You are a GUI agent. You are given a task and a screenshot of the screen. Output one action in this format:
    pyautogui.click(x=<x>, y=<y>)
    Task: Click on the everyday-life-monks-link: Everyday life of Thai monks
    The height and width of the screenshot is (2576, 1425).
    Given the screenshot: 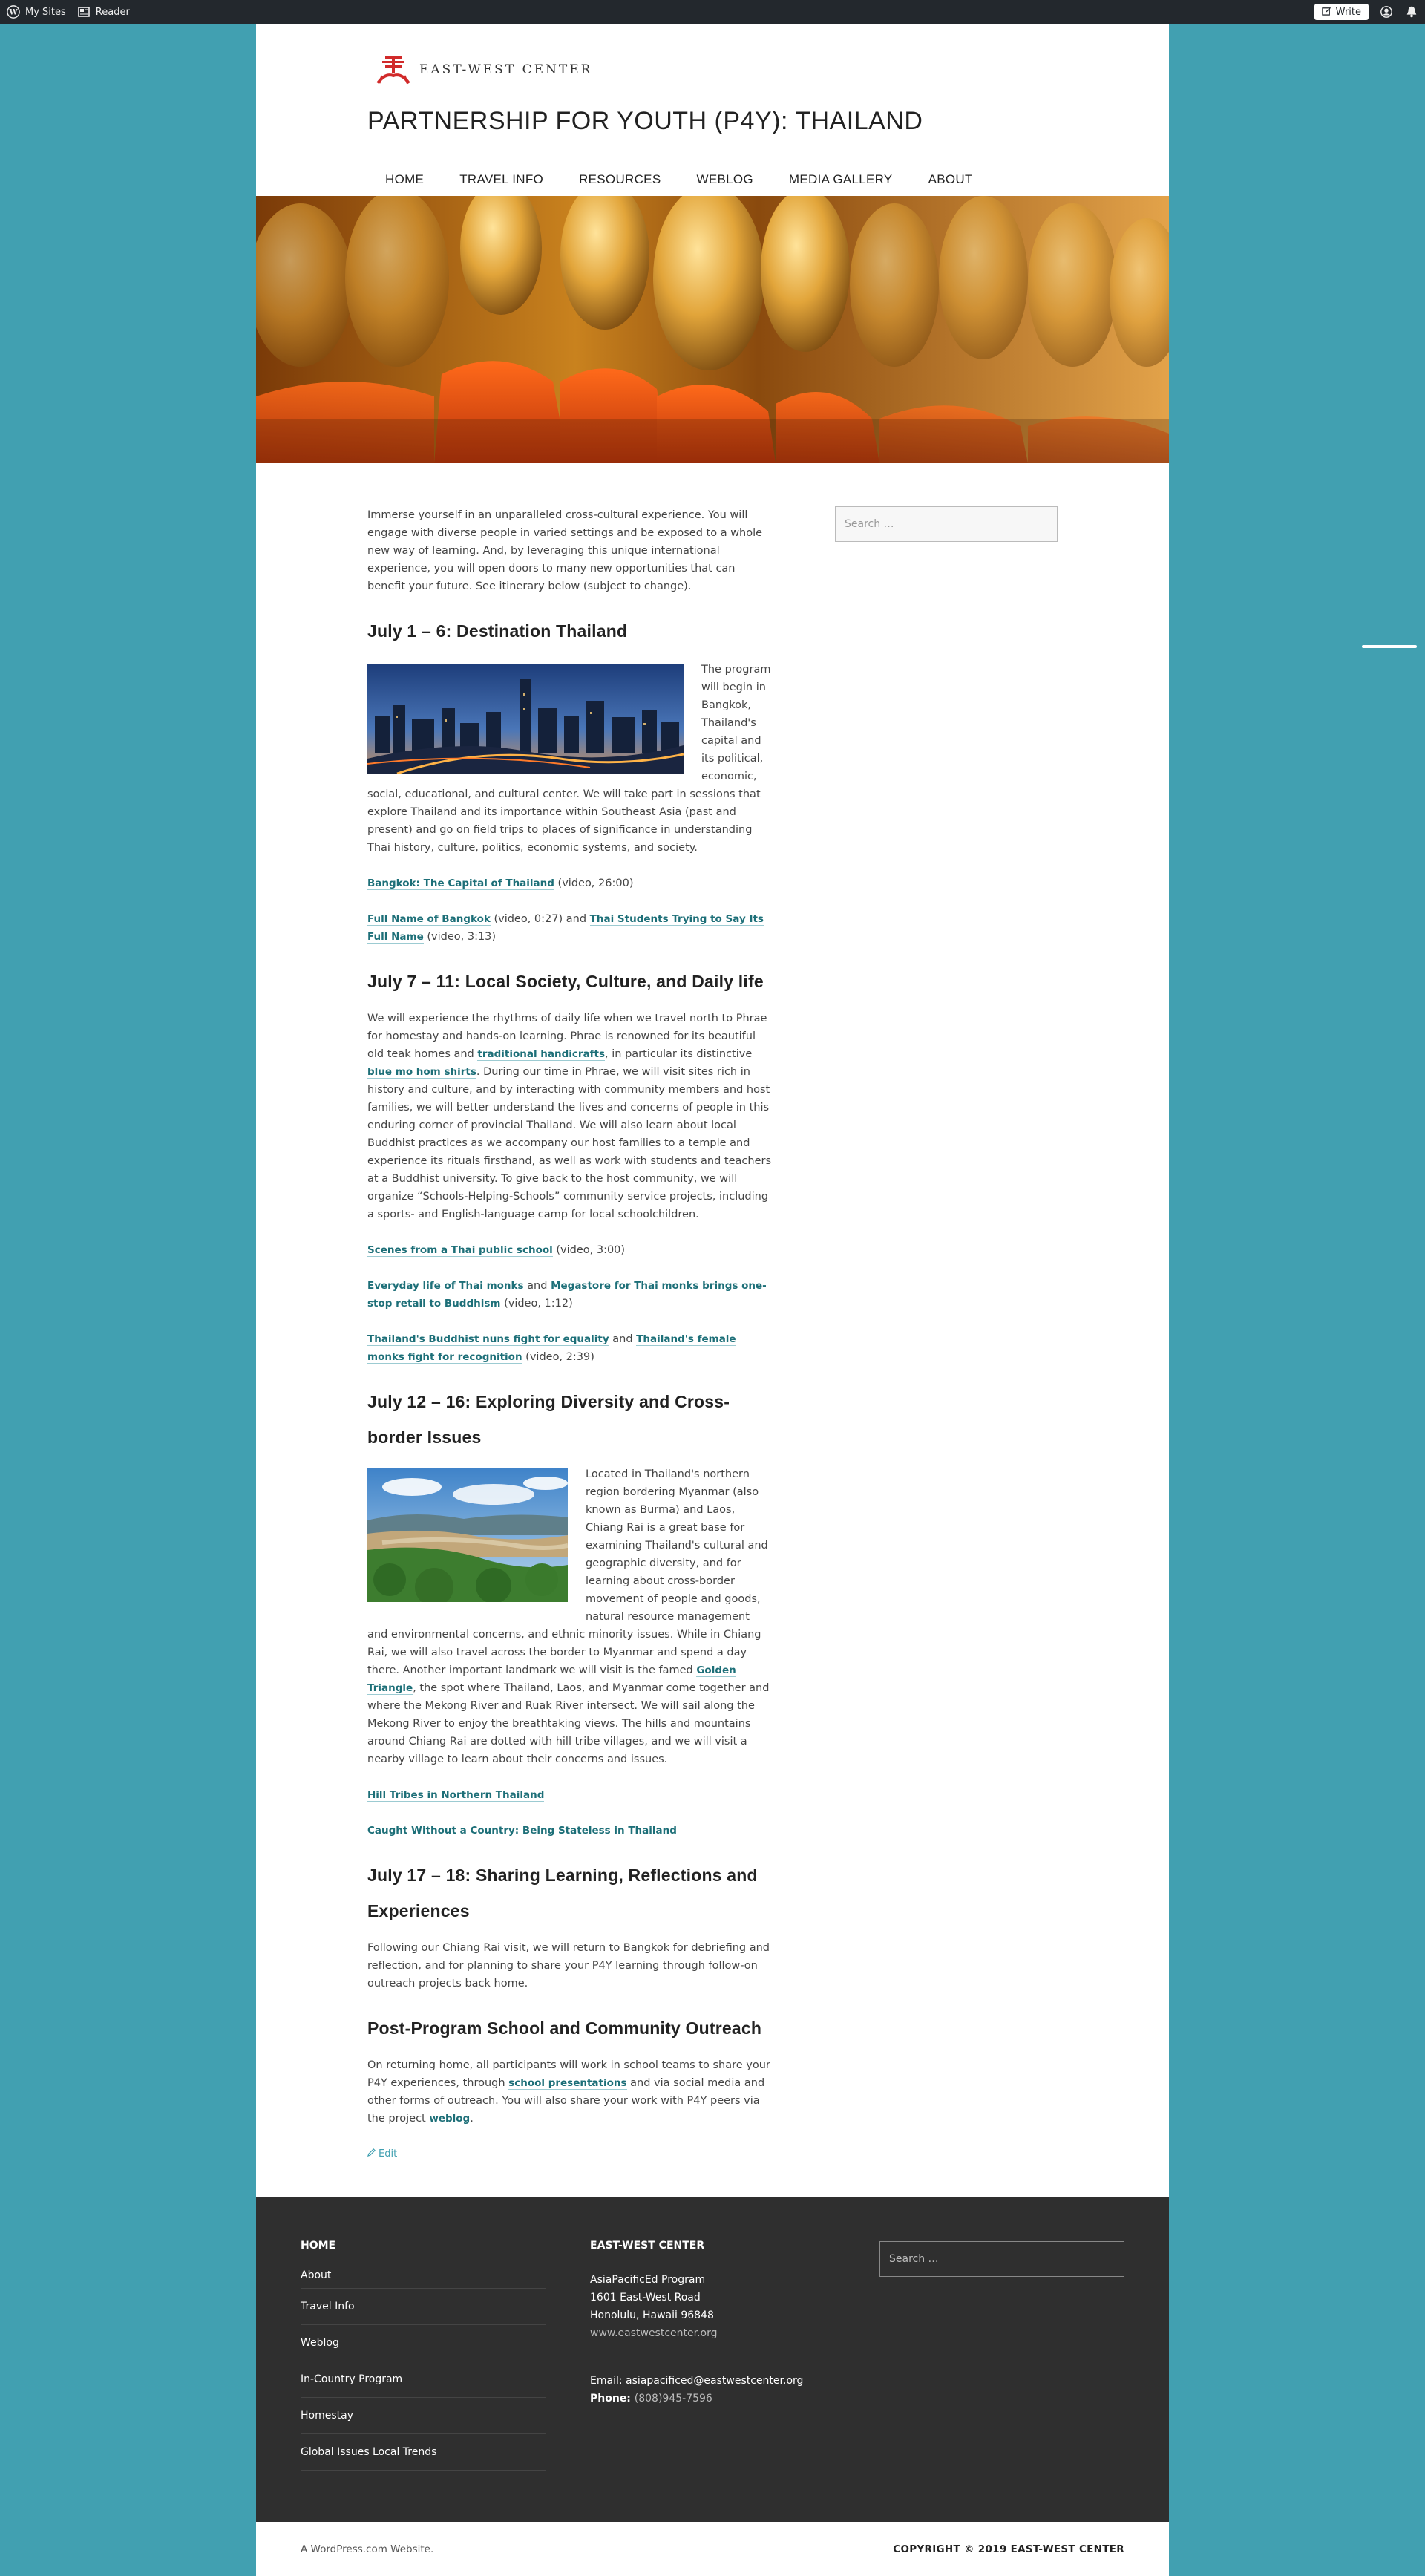 What is the action you would take?
    pyautogui.click(x=445, y=1286)
    